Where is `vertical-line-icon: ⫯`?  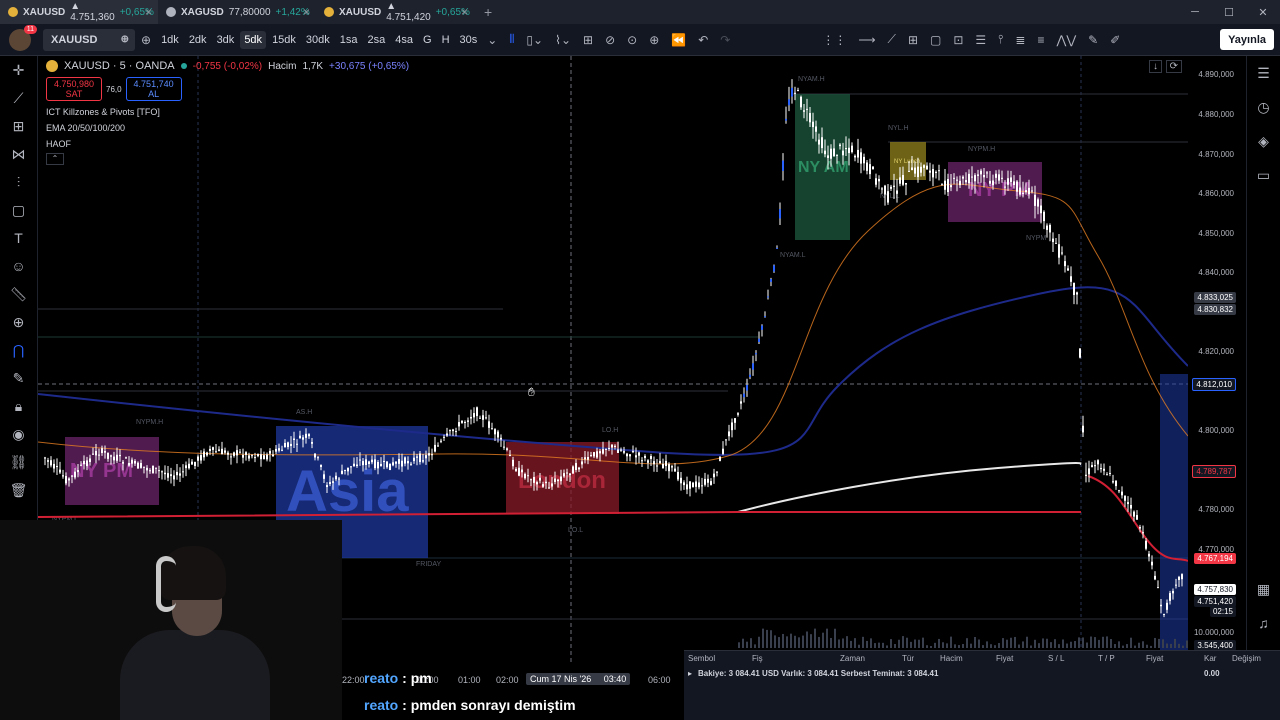
vertical-line-icon: ⫯ is located at coordinates (1000, 39).